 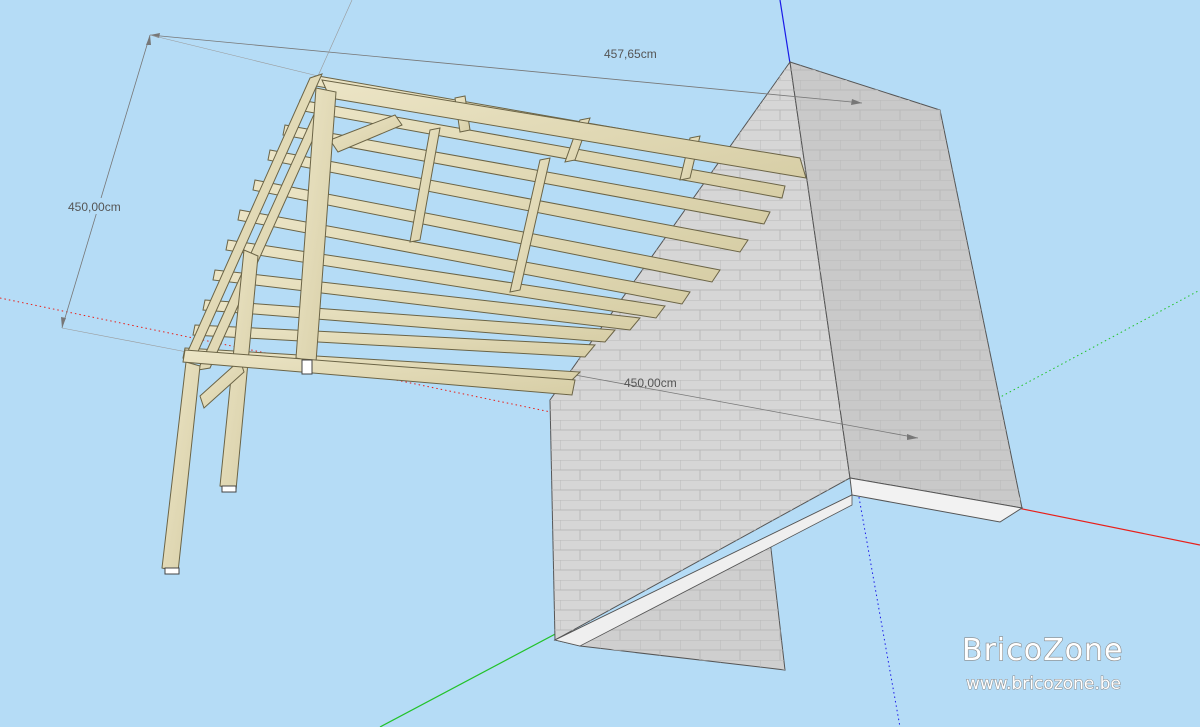 What do you see at coordinates (650, 383) in the screenshot?
I see `dimension-label-depth: 450,00cm` at bounding box center [650, 383].